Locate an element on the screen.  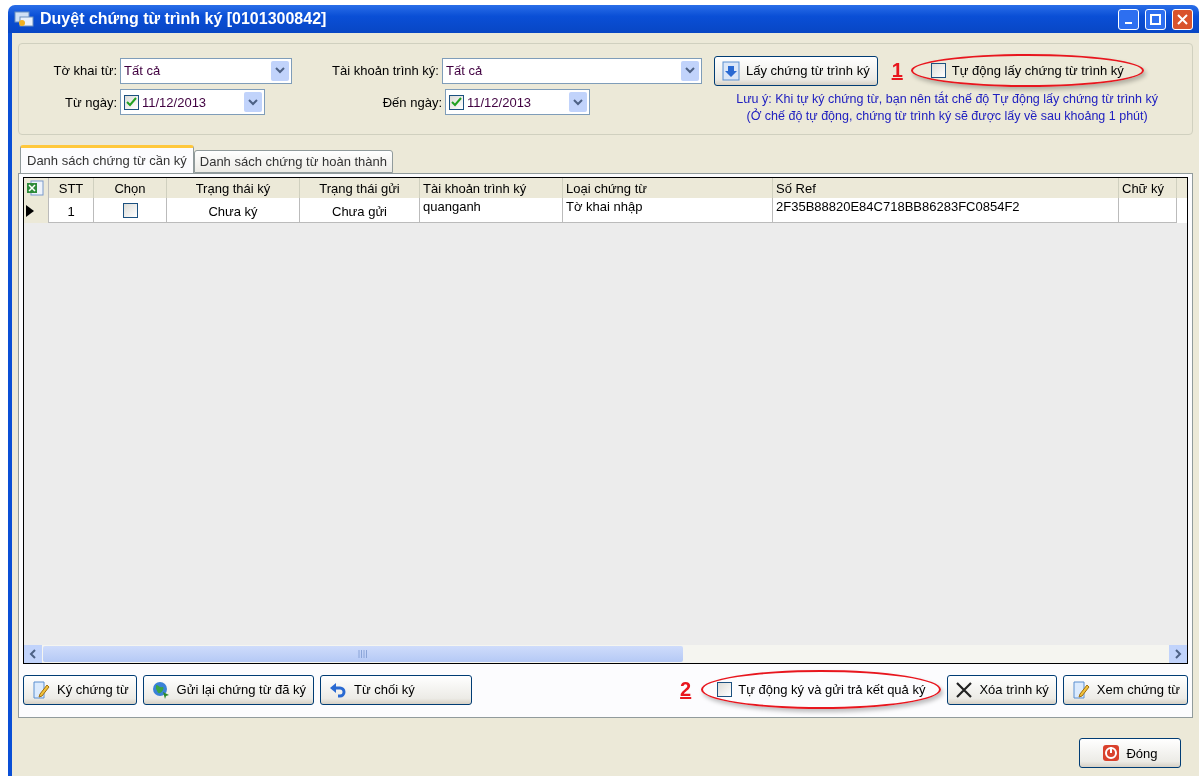
field-label: Tờ khai từ: is located at coordinates (85, 70).